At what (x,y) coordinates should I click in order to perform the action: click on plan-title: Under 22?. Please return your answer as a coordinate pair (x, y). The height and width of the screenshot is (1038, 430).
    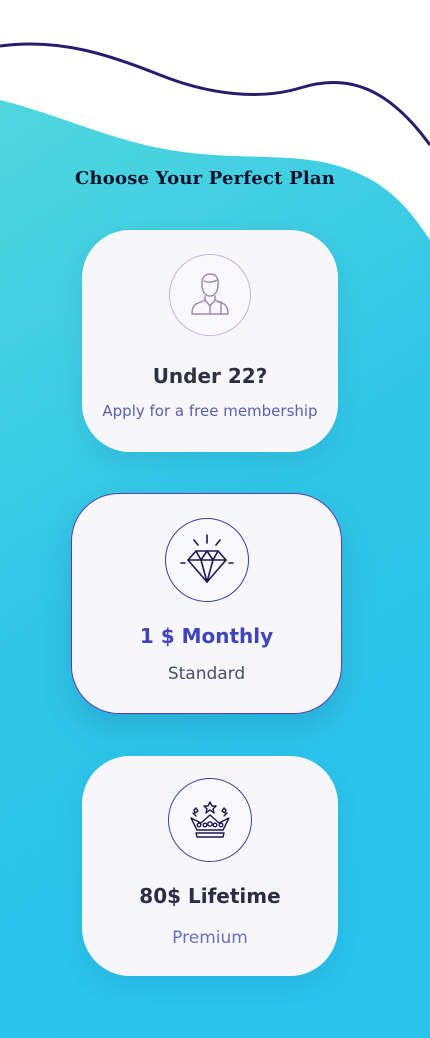
    Looking at the image, I should click on (210, 376).